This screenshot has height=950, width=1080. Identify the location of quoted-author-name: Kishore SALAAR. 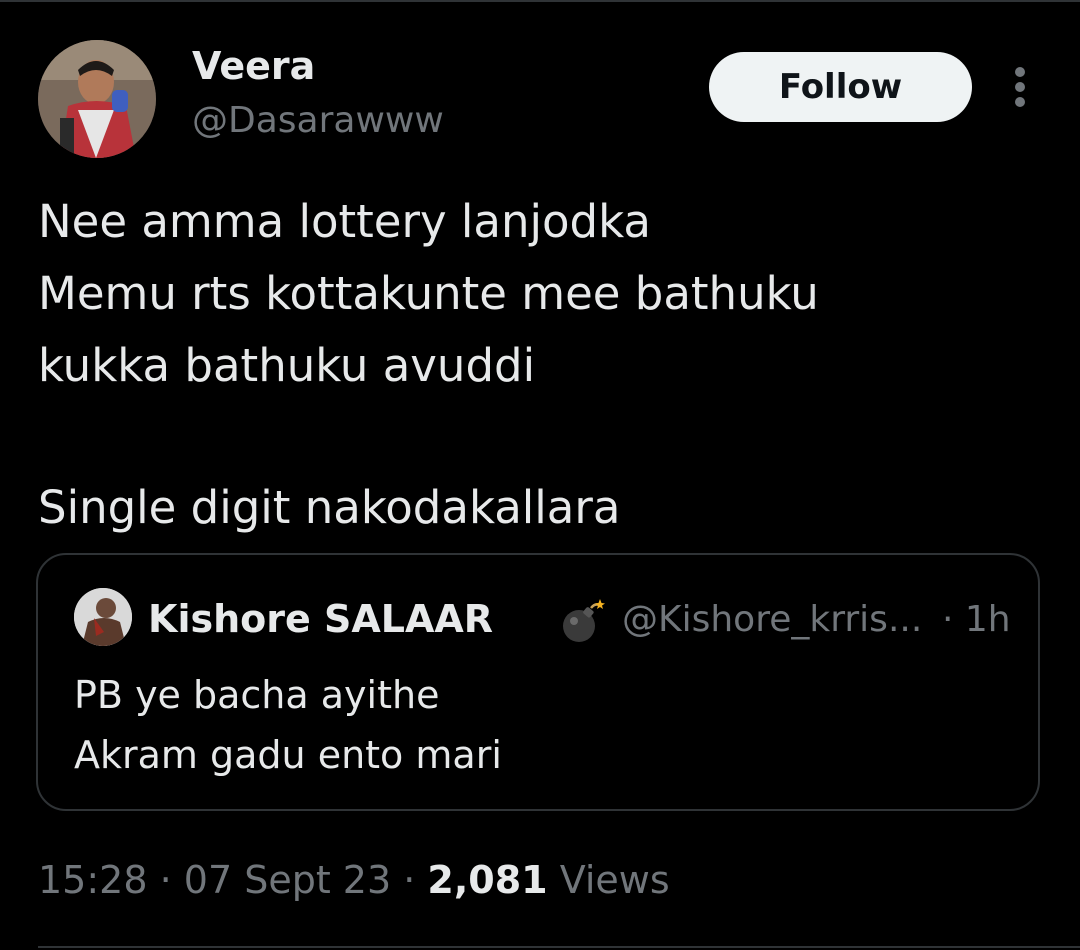
(320, 619).